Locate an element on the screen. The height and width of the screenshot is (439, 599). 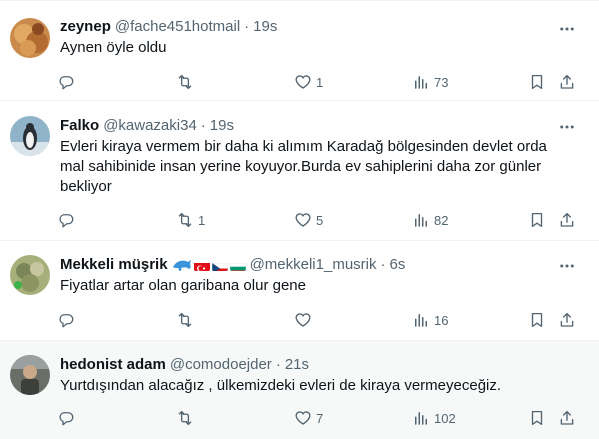
like-button: 1 is located at coordinates (308, 82).